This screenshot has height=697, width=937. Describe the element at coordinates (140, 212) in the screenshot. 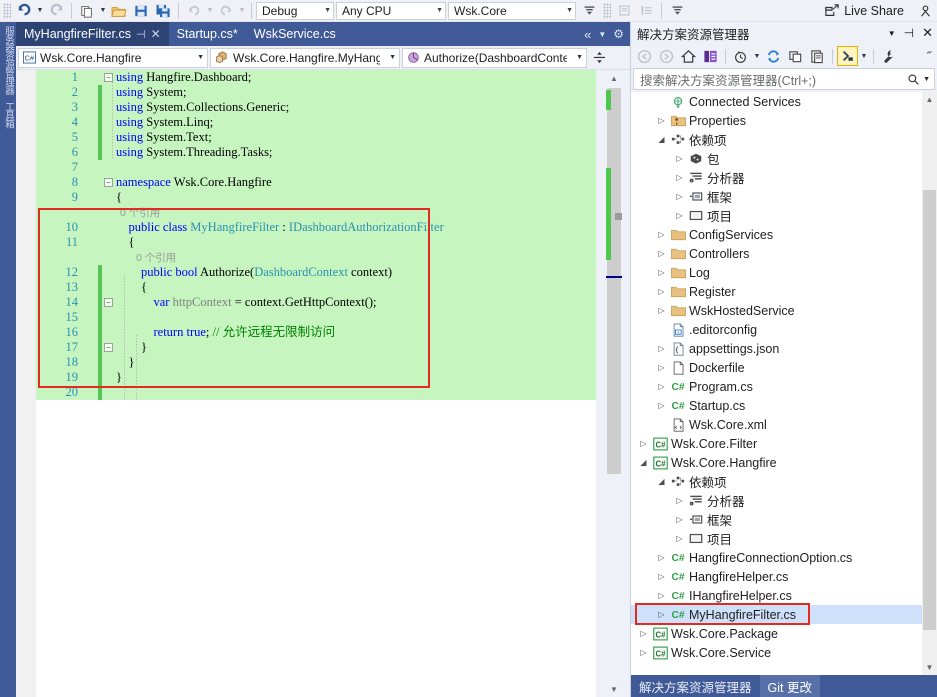

I see `codelens-reference-count: 0 个引用` at that location.